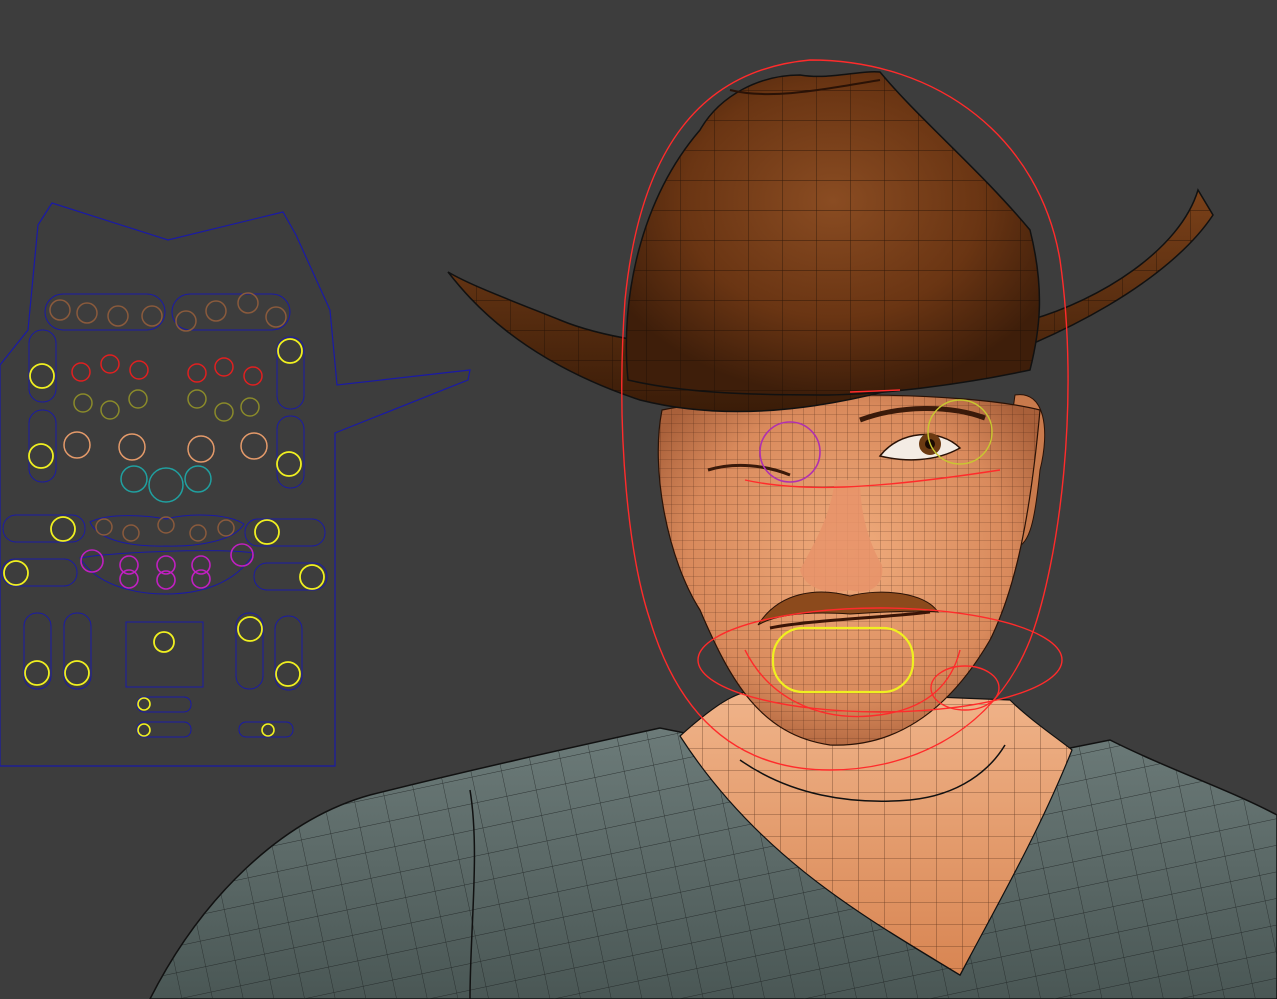  Describe the element at coordinates (105, 312) in the screenshot. I see `brow-l-ctrl` at that location.